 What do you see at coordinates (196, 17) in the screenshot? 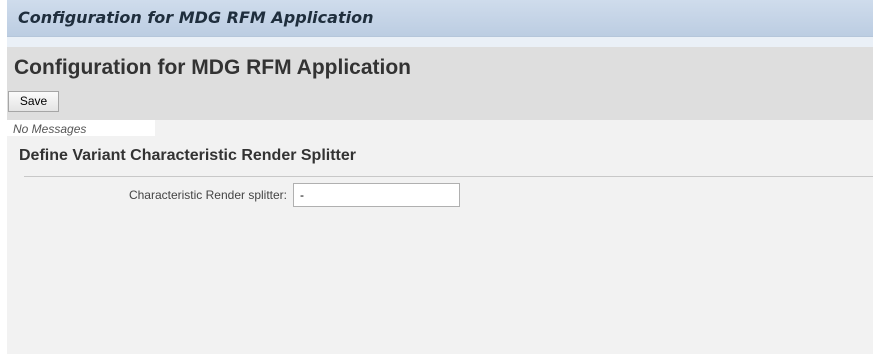
I see `window-title: Configuration for MDG RFM Application` at bounding box center [196, 17].